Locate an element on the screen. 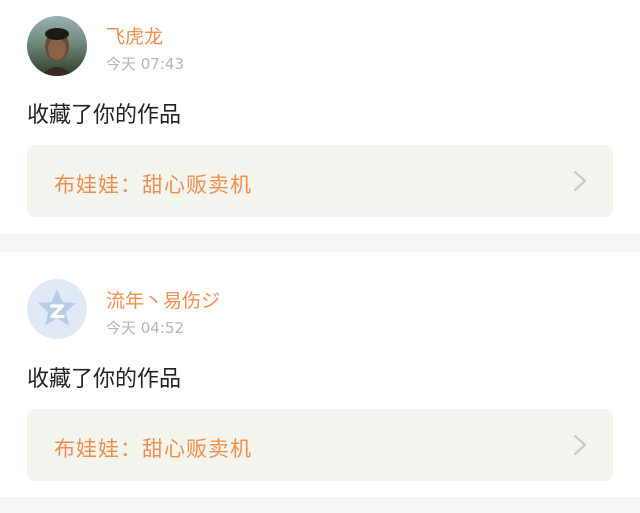 This screenshot has height=513, width=640. timestamp: 今天 07:43 is located at coordinates (145, 64).